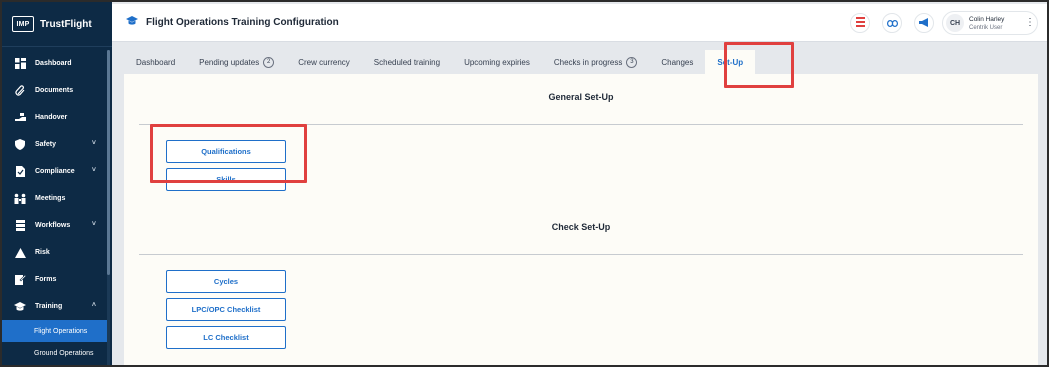 This screenshot has width=1049, height=367. I want to click on workflow-icon, so click(20, 226).